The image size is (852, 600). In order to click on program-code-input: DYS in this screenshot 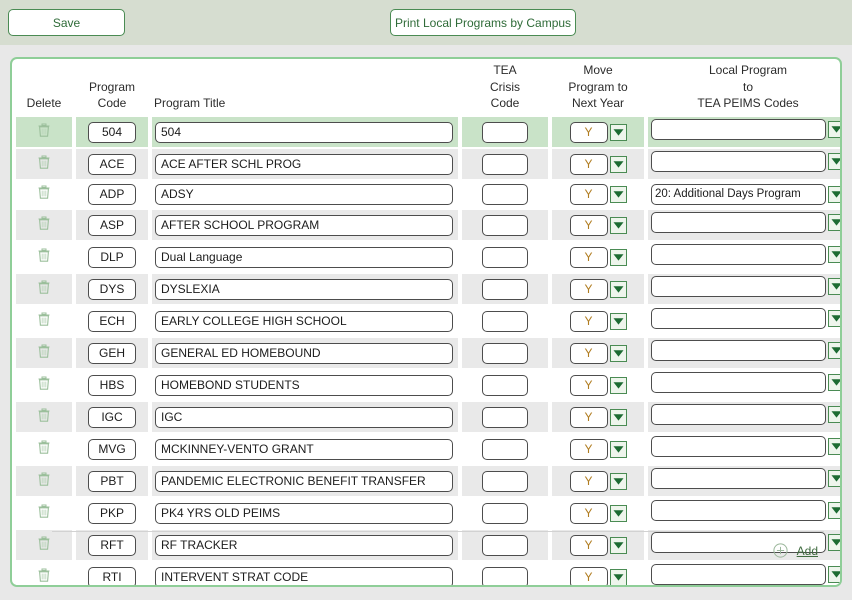, I will do `click(112, 289)`.